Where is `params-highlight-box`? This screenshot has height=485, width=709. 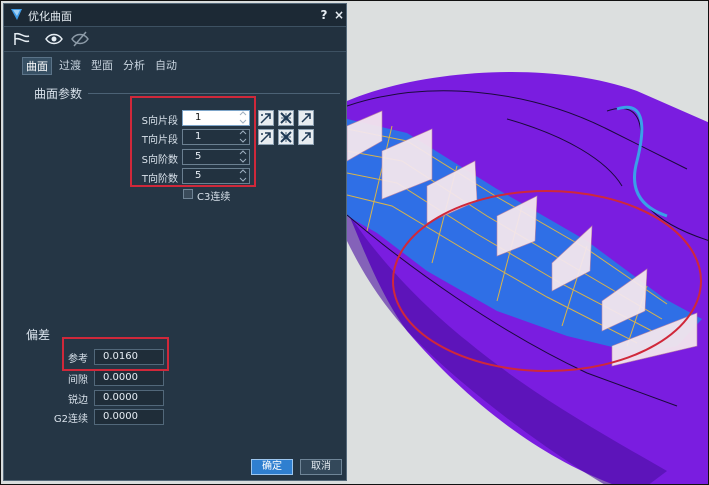 params-highlight-box is located at coordinates (193, 141).